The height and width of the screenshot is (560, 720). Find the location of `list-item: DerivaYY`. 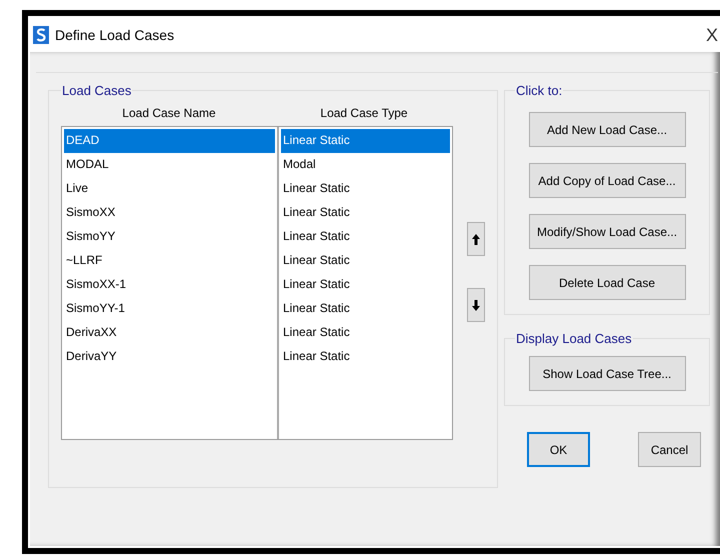

list-item: DerivaYY is located at coordinates (169, 357).